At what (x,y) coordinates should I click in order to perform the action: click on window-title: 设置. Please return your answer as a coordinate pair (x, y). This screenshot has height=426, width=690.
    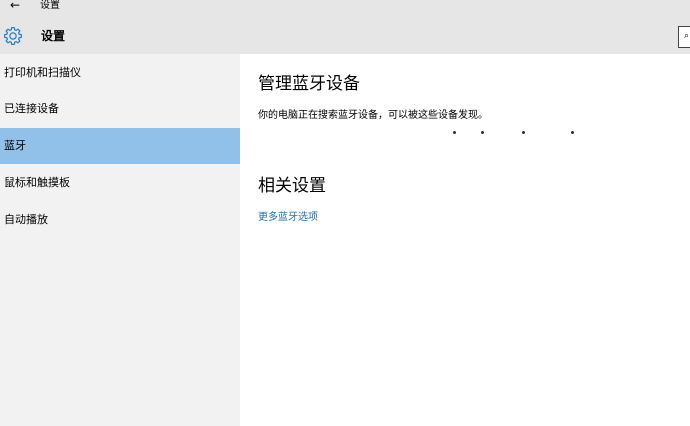
    Looking at the image, I should click on (50, 5).